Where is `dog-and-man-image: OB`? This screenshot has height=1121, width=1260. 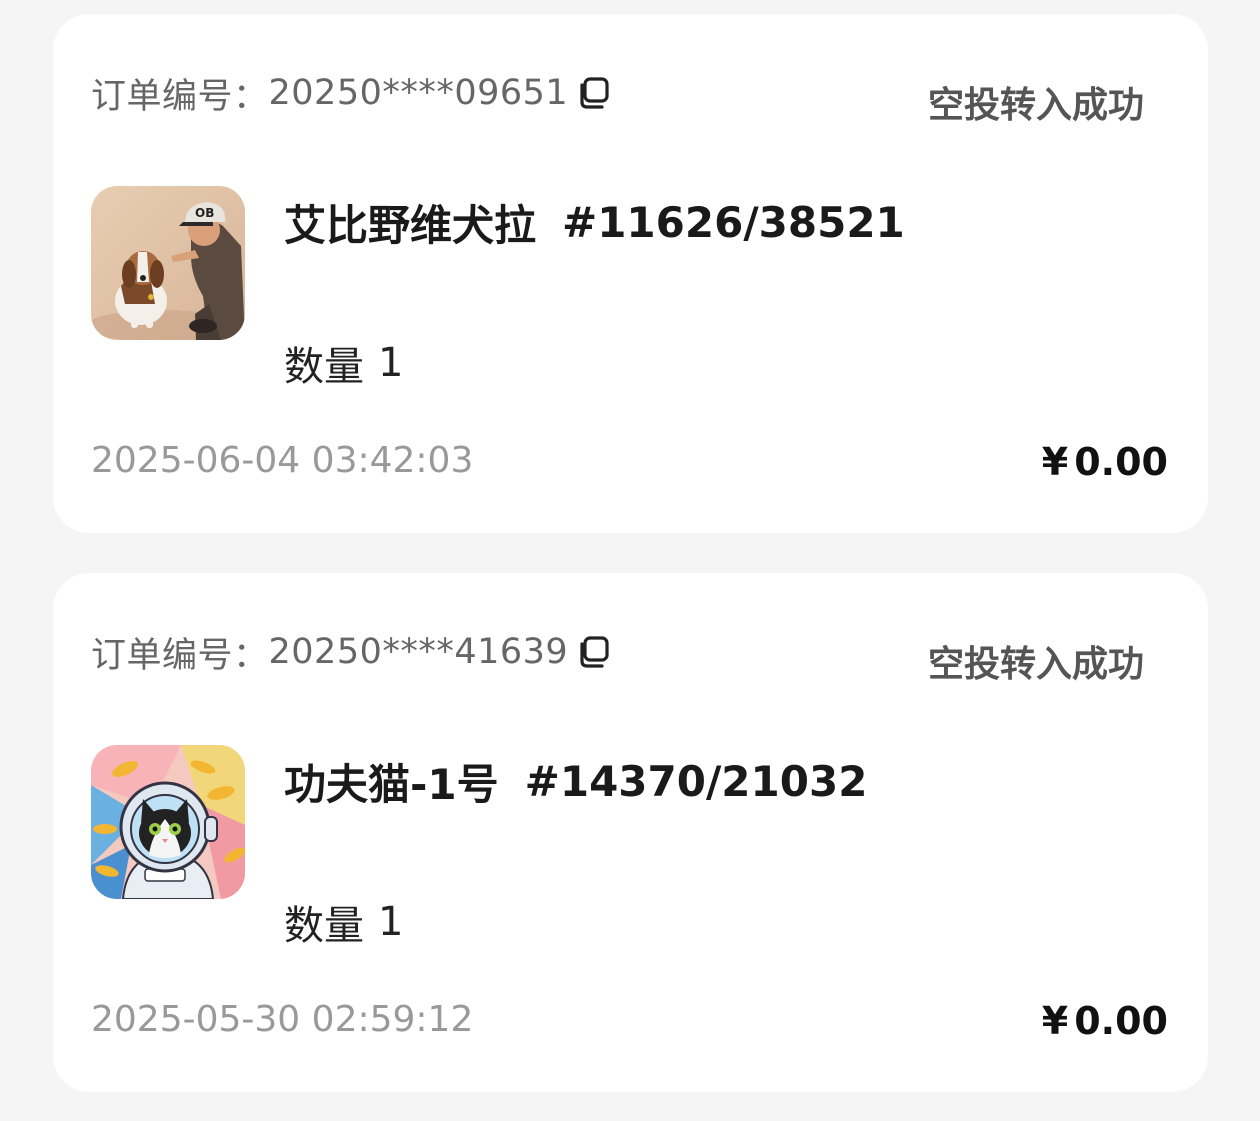 dog-and-man-image: OB is located at coordinates (168, 263).